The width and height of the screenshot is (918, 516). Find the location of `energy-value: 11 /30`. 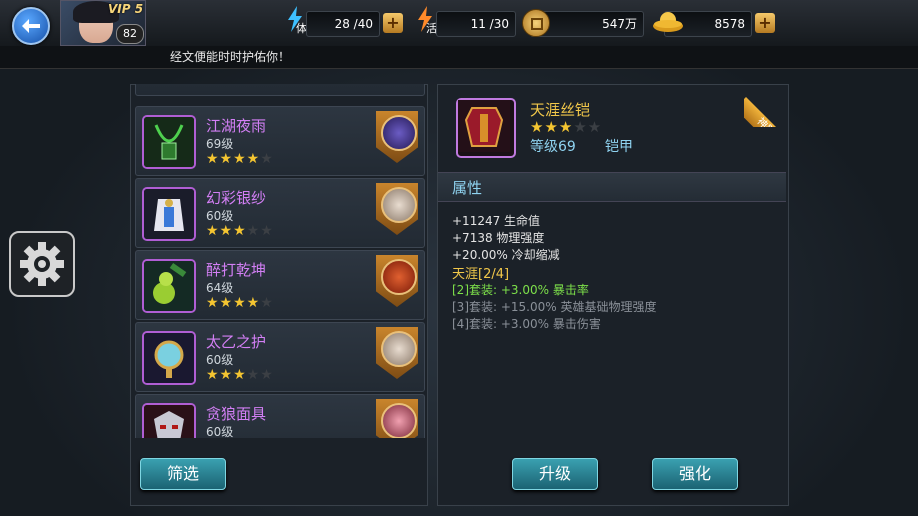

energy-value: 11 /30 is located at coordinates (489, 24).